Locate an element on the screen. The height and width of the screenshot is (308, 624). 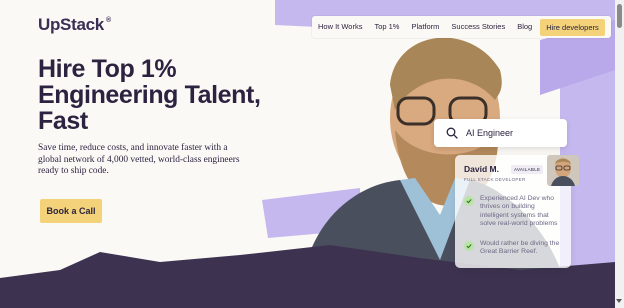
nav-top-1: Top 1% is located at coordinates (386, 27).